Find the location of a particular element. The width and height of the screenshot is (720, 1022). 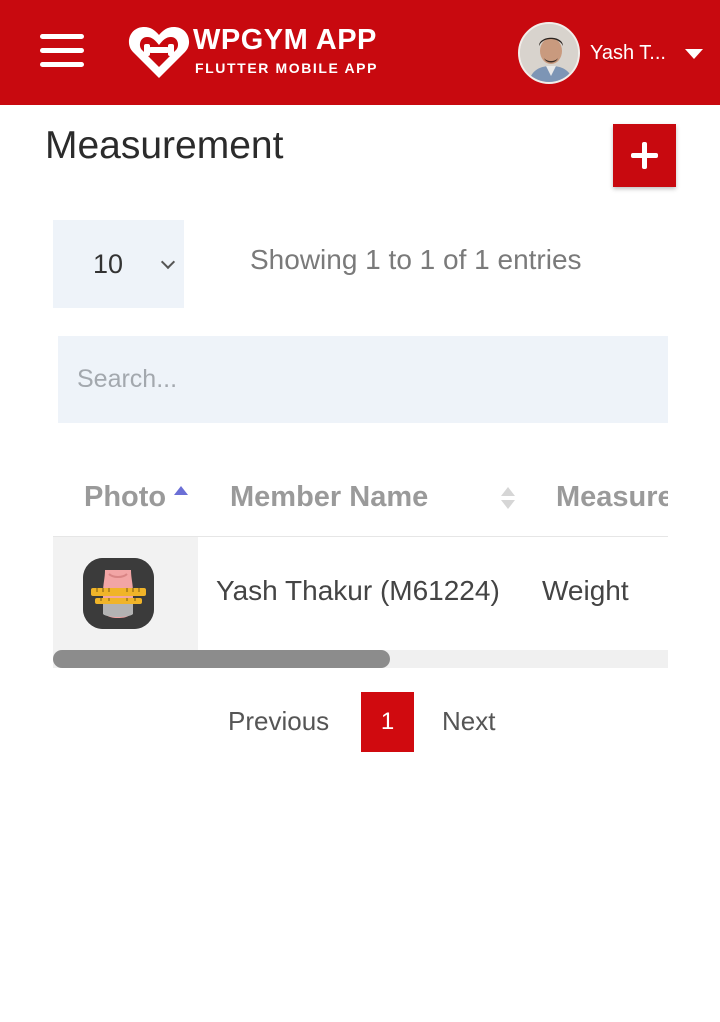

menu-icon is located at coordinates (62, 51).